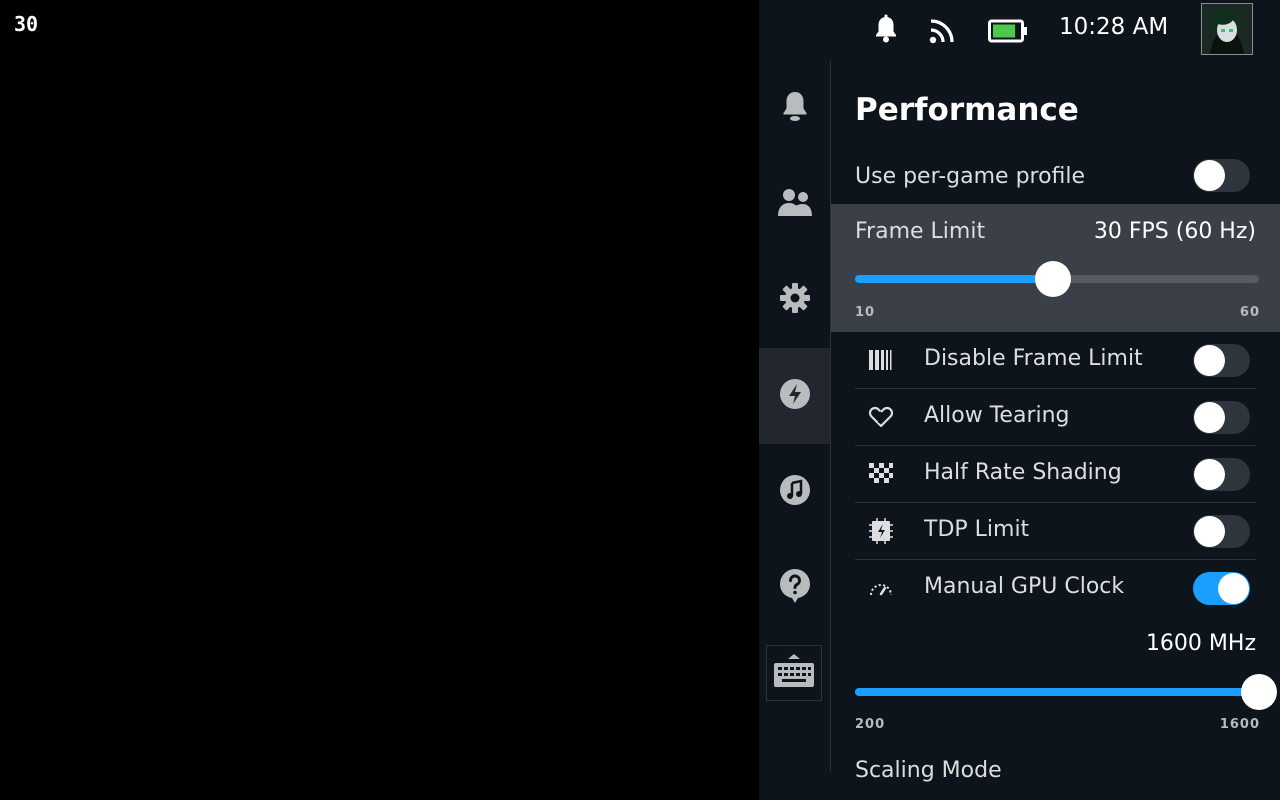 This screenshot has height=800, width=1280. Describe the element at coordinates (1023, 472) in the screenshot. I see `option-label: Half Rate Shading` at that location.